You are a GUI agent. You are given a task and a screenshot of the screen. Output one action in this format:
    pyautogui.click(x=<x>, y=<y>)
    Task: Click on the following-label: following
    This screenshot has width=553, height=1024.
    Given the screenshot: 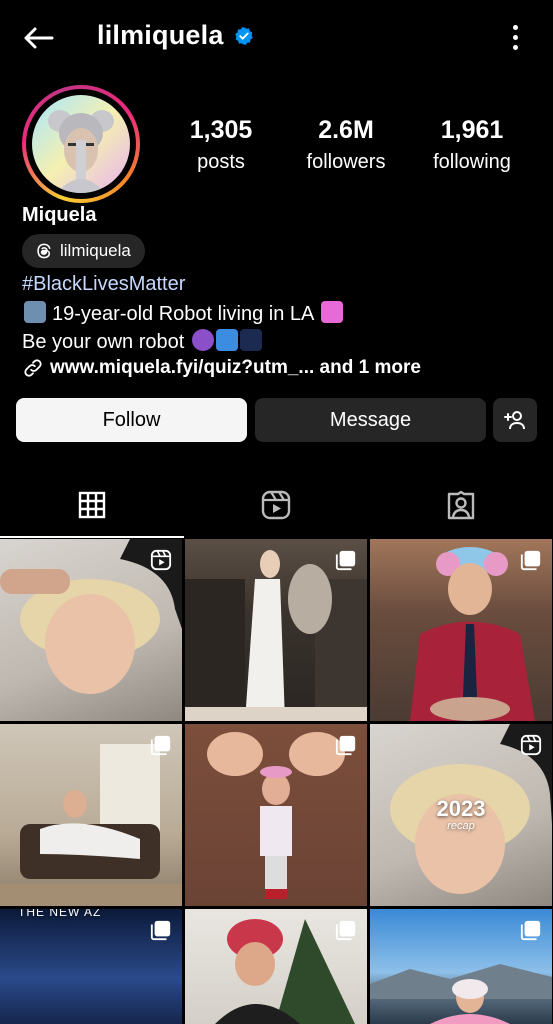 What is the action you would take?
    pyautogui.click(x=472, y=162)
    